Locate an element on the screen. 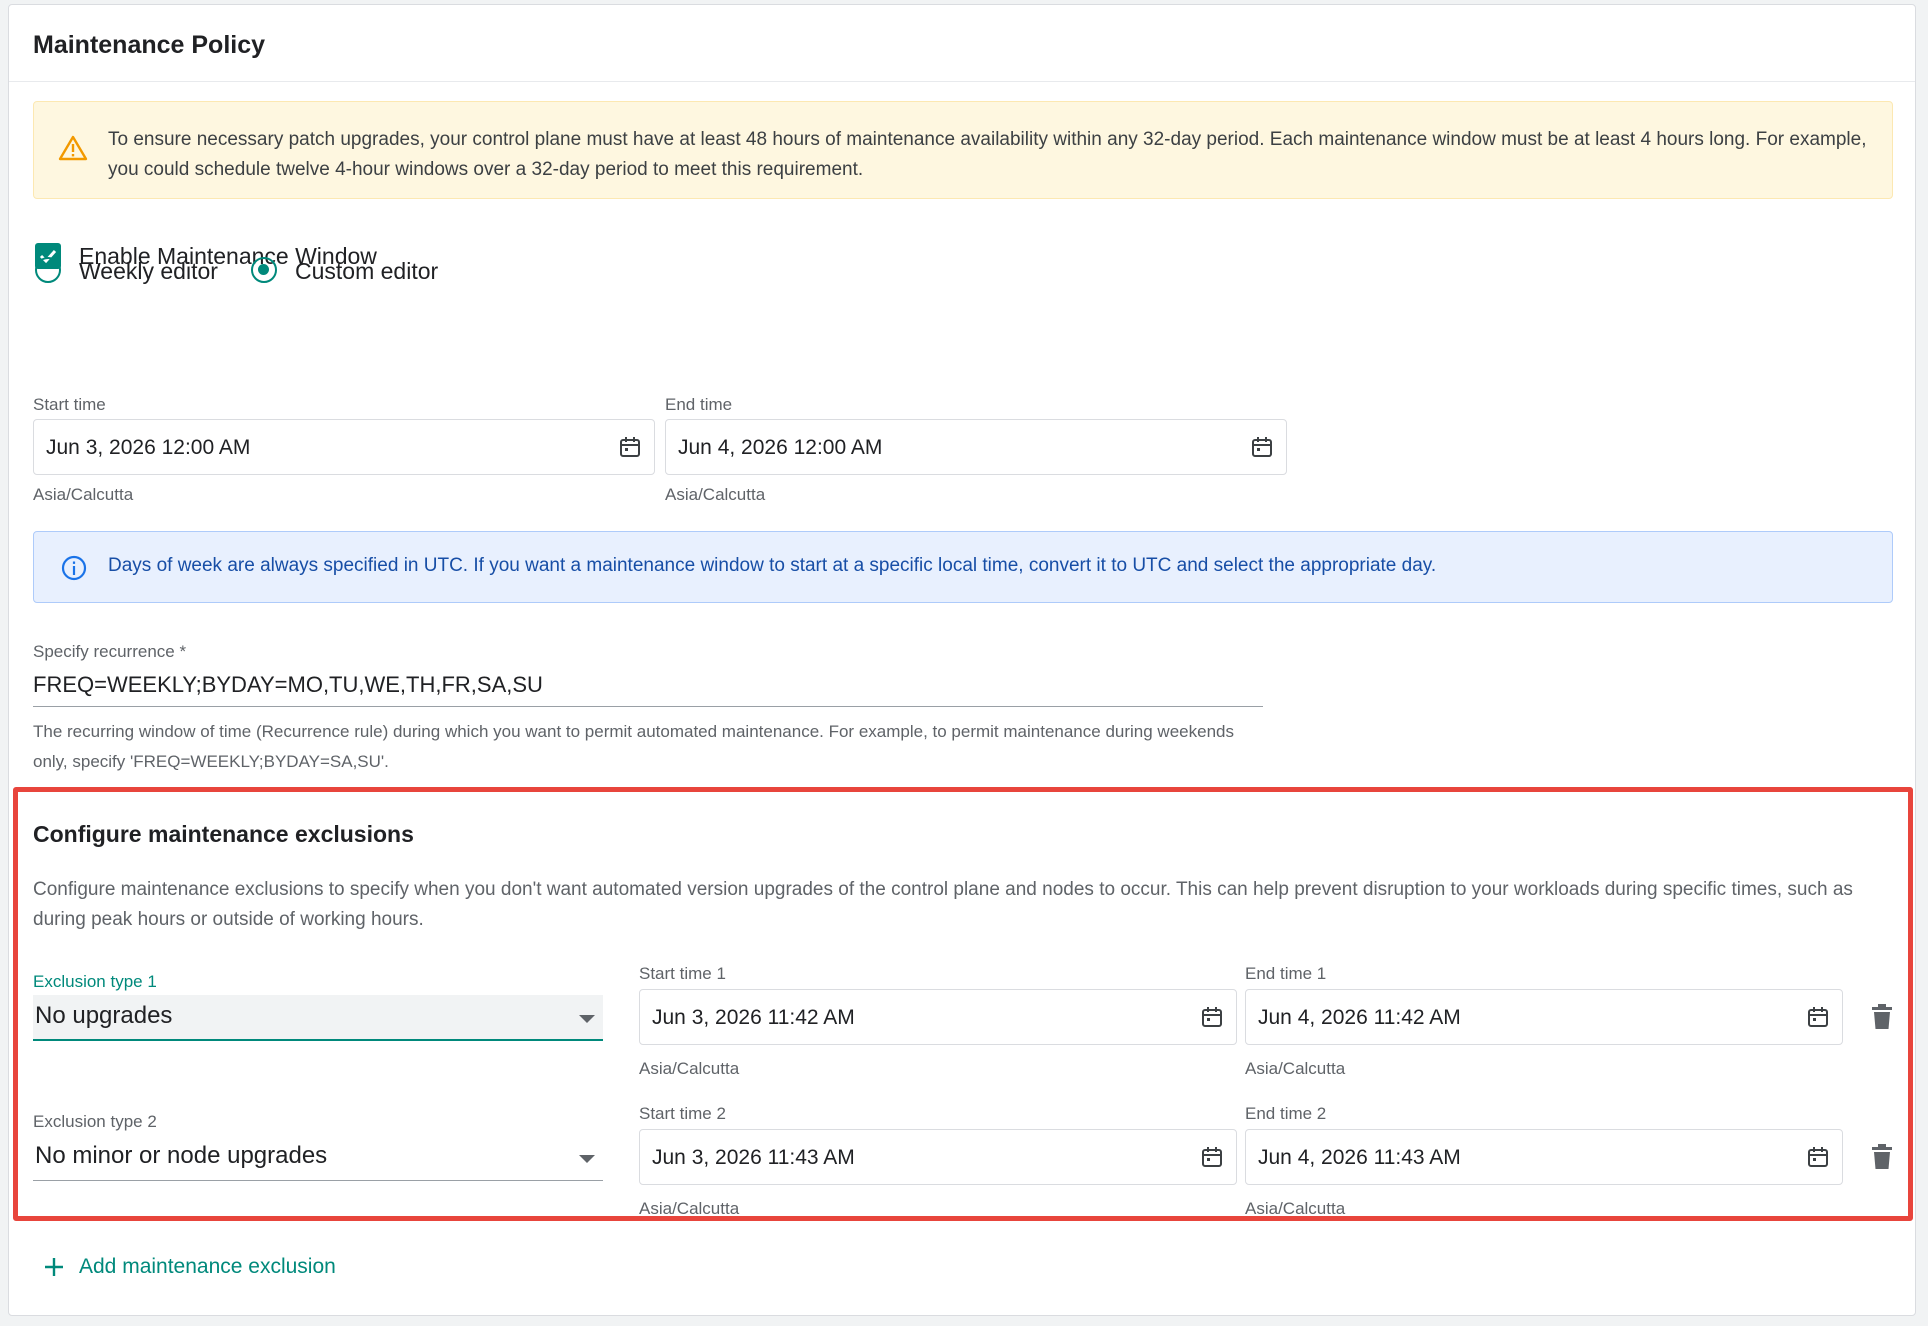  end-time-label: End time is located at coordinates (699, 404).